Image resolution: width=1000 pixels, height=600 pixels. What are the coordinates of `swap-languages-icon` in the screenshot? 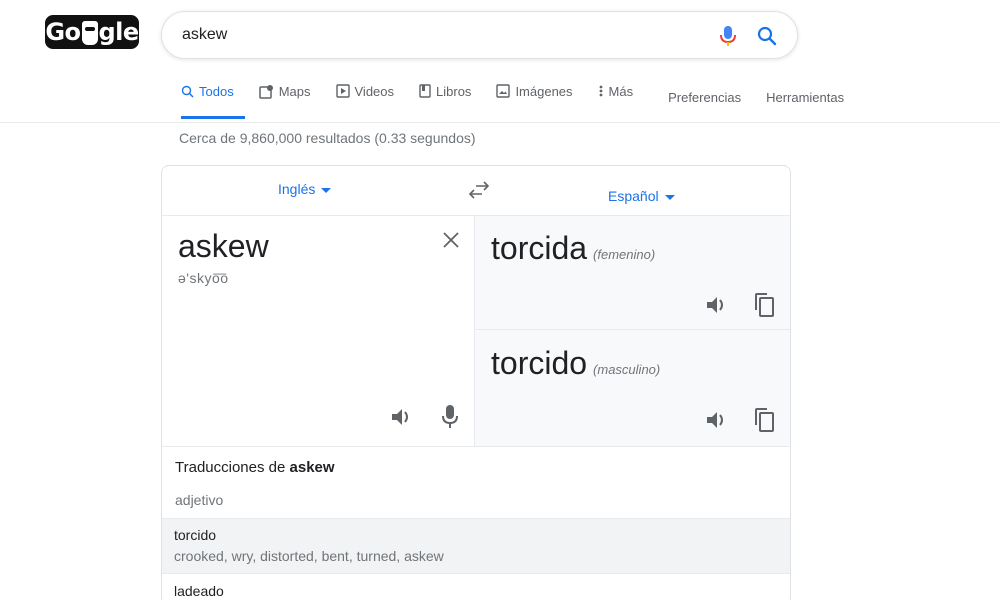 It's located at (479, 190).